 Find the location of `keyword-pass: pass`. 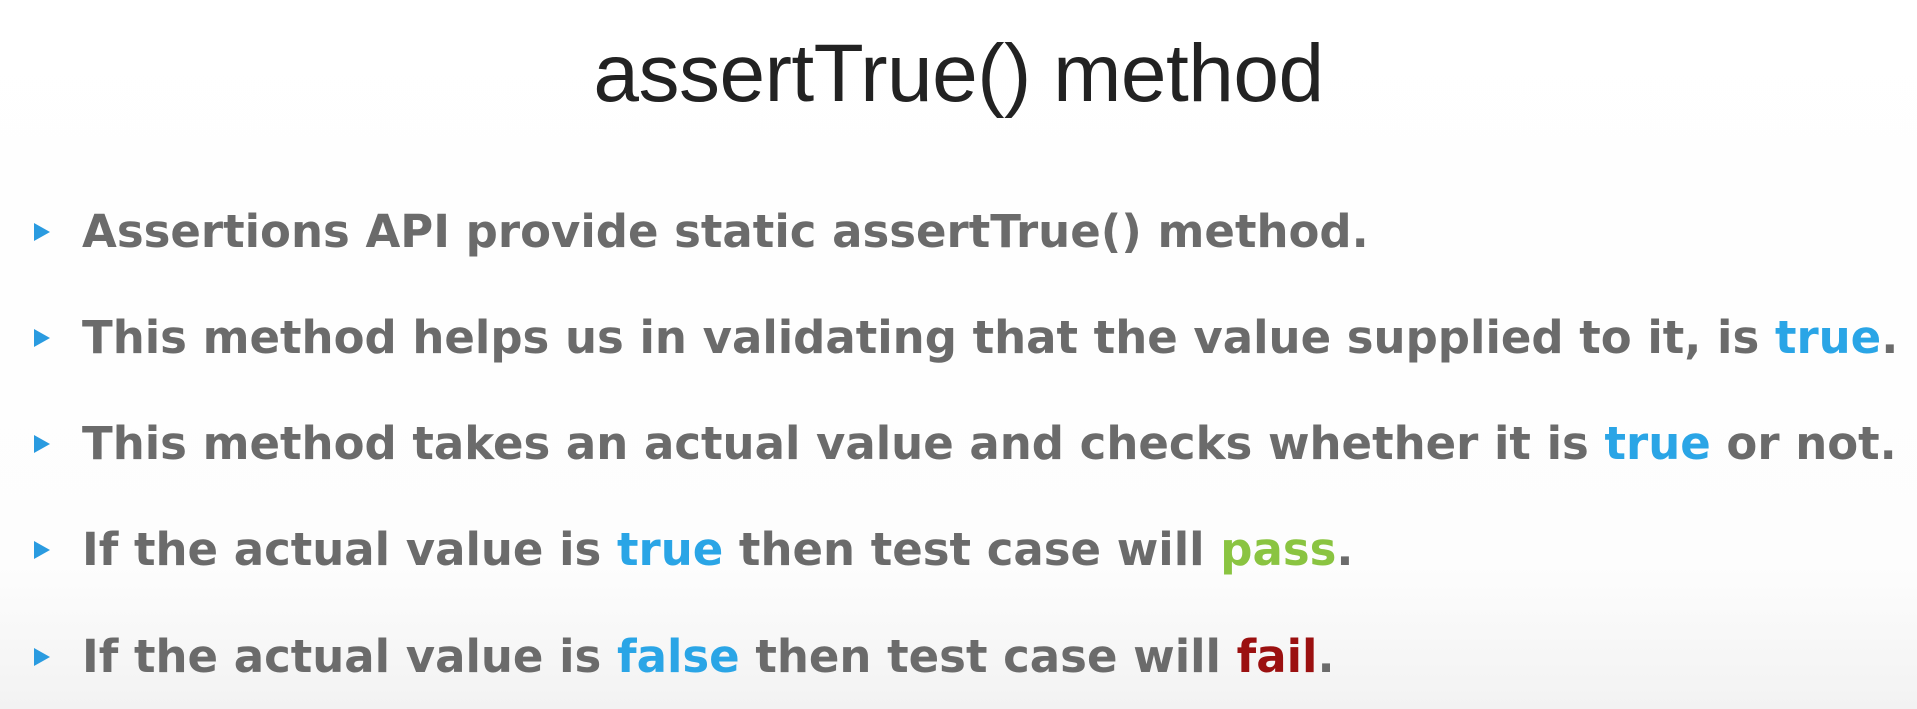

keyword-pass: pass is located at coordinates (1278, 549).